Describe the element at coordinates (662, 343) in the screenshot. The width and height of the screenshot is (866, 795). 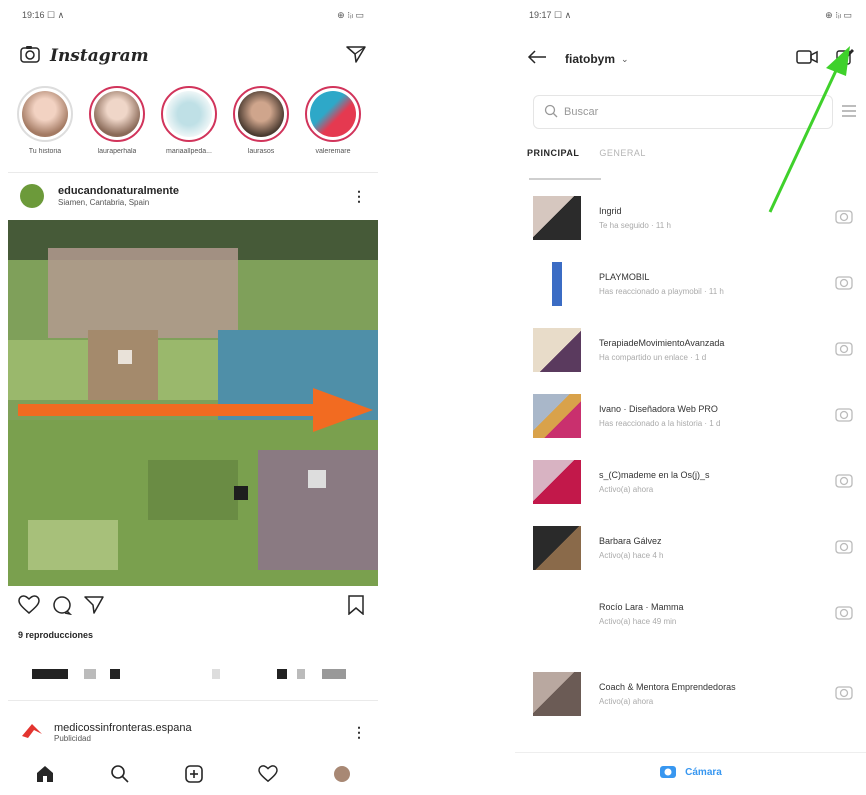
I see `chat-name: TerapiadeMovimientoAvanzada` at that location.